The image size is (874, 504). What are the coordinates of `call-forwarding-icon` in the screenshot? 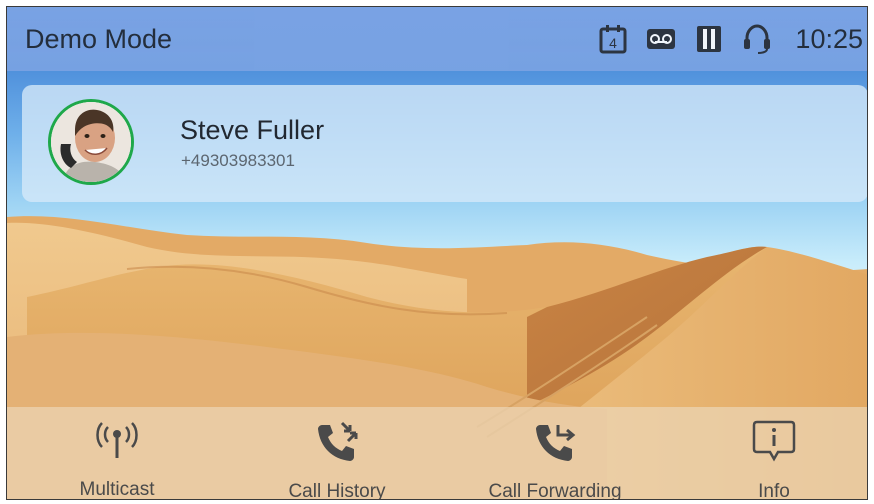 It's located at (555, 441).